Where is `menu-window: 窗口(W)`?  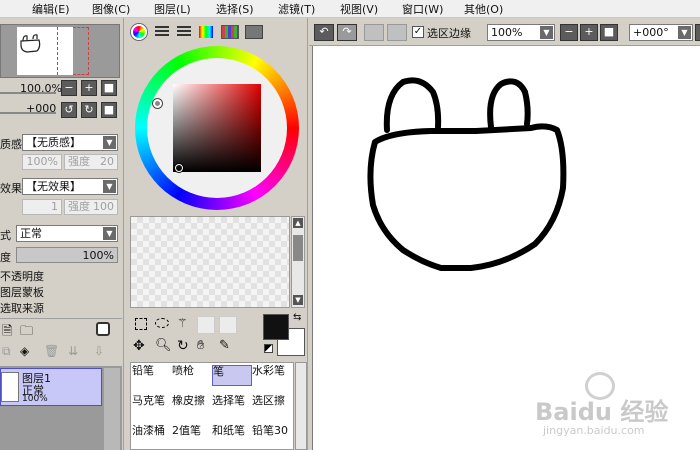 menu-window: 窗口(W) is located at coordinates (422, 9).